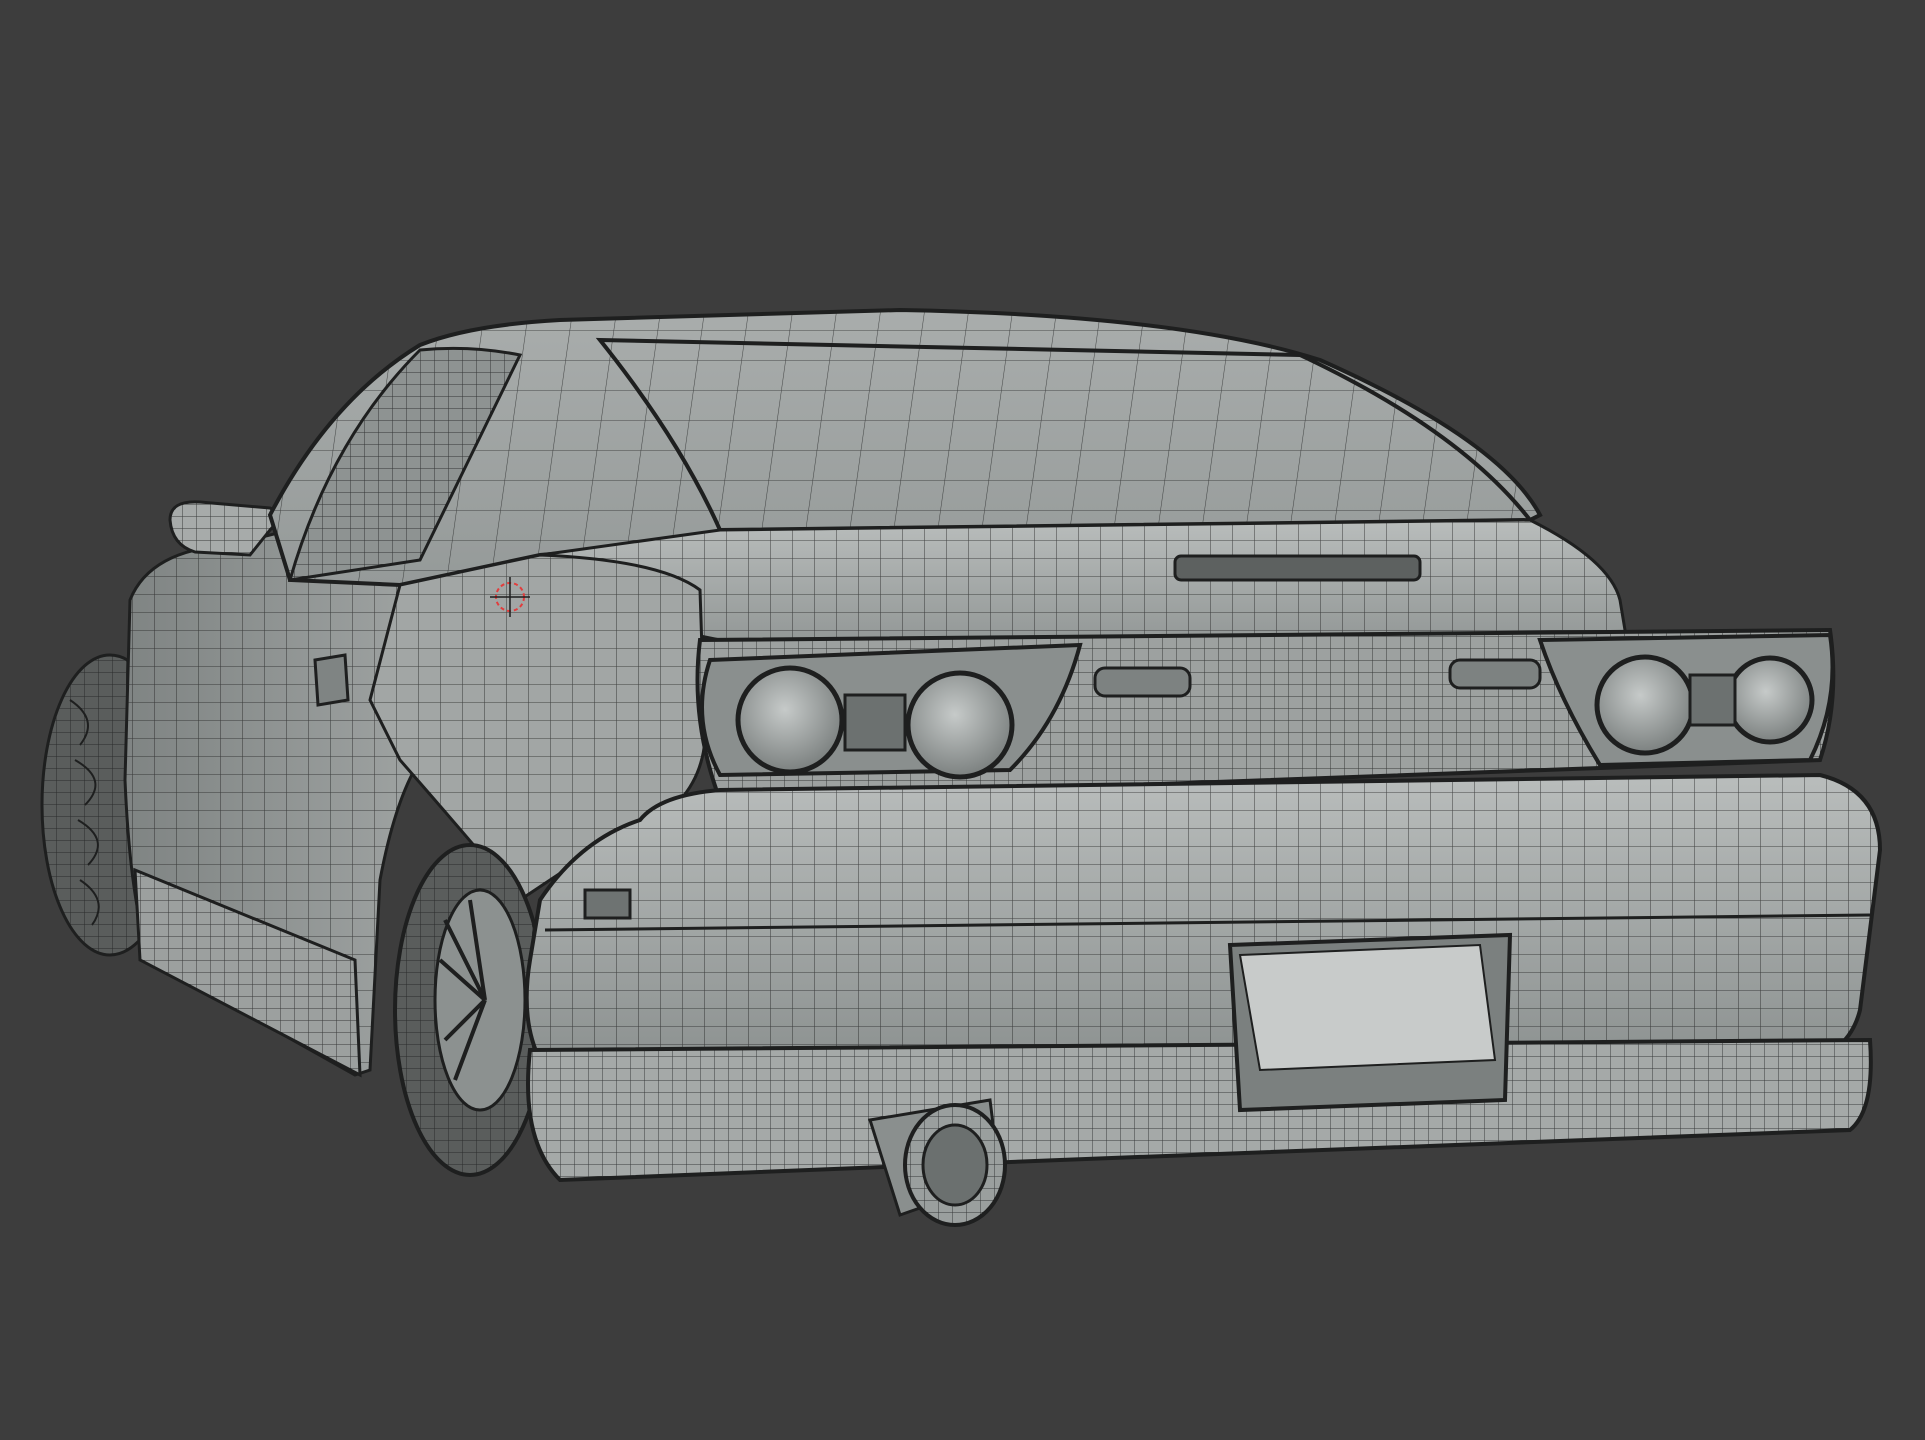  Describe the element at coordinates (607, 904) in the screenshot. I see `side-marker` at that location.